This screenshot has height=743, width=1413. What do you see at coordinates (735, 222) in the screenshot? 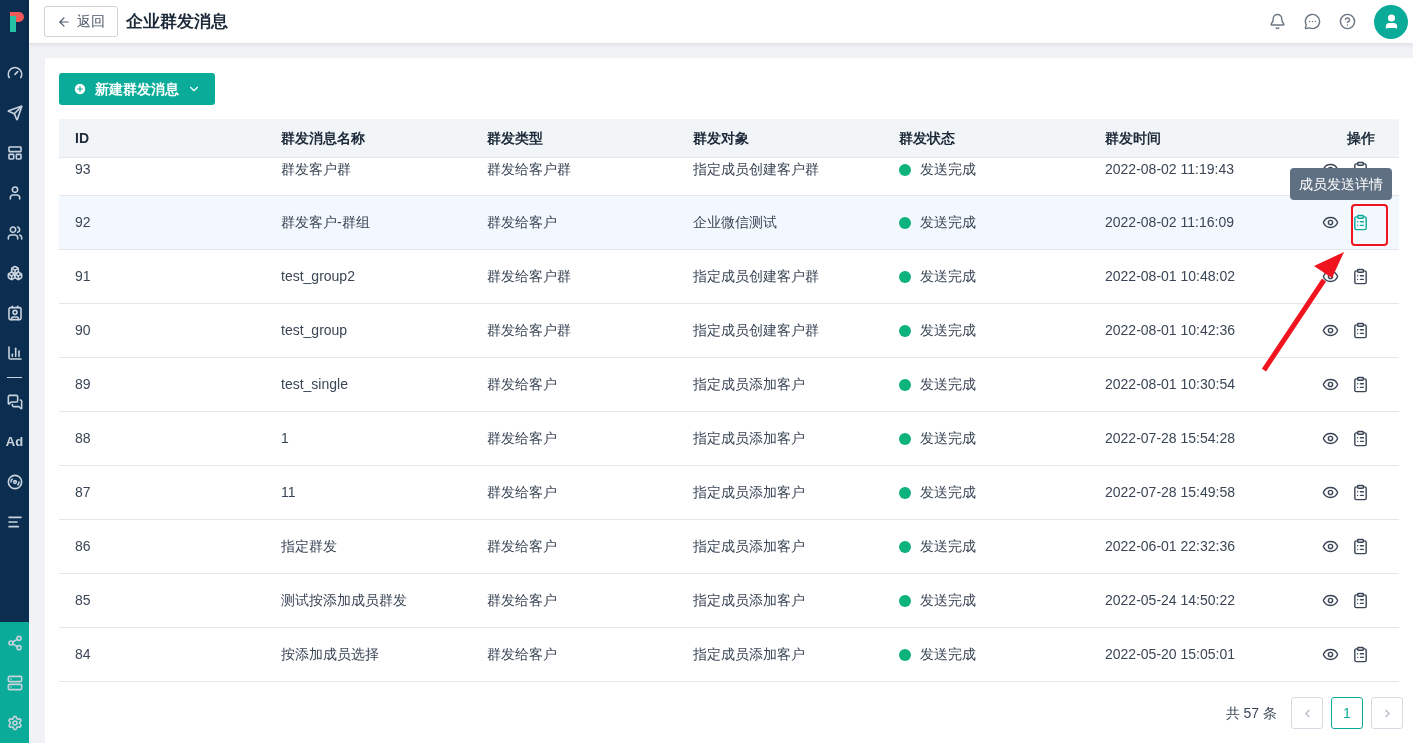
I see `table-cell-text: 企业微信测试` at bounding box center [735, 222].